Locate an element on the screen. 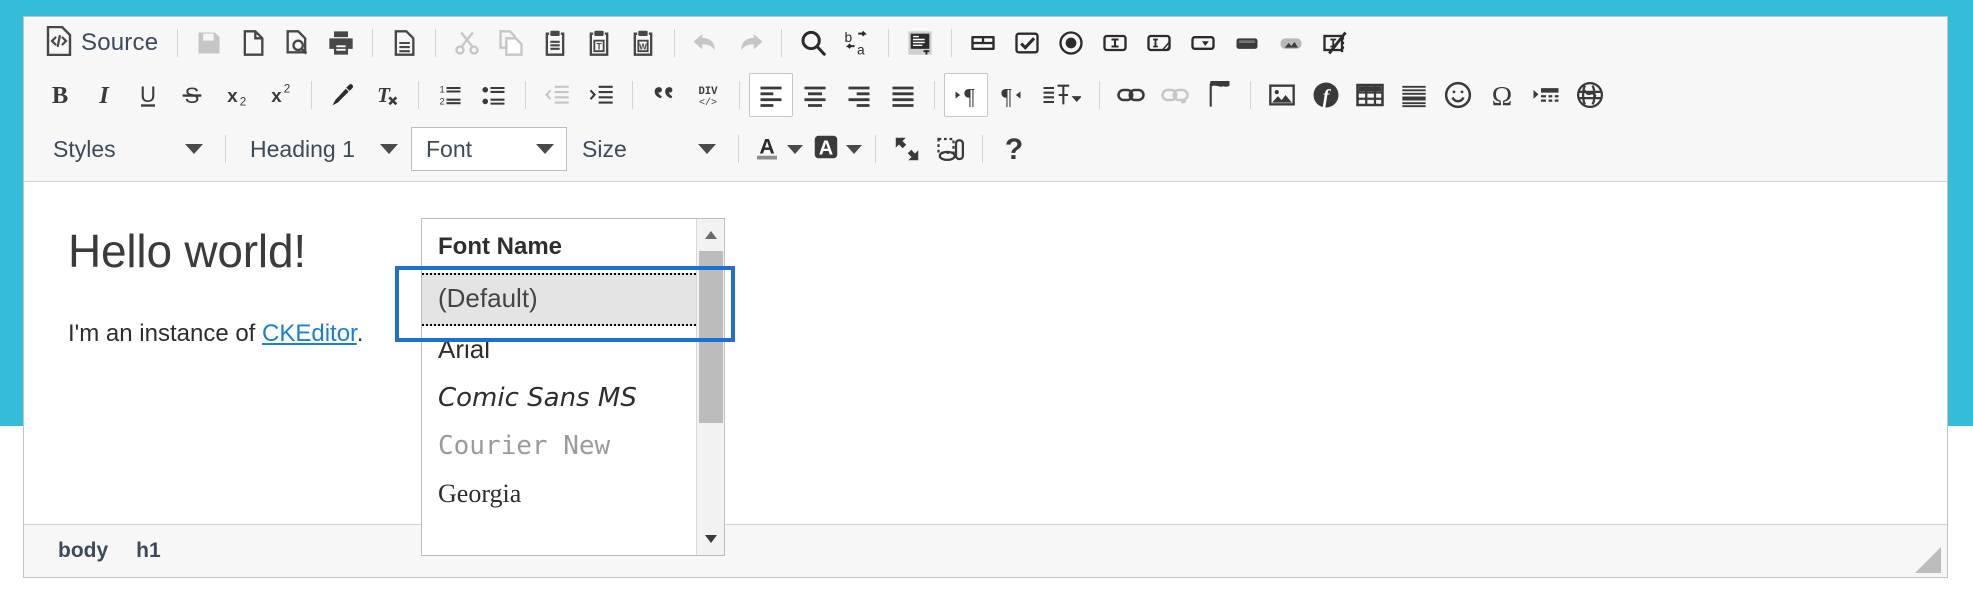  page-break-icon is located at coordinates (1546, 95).